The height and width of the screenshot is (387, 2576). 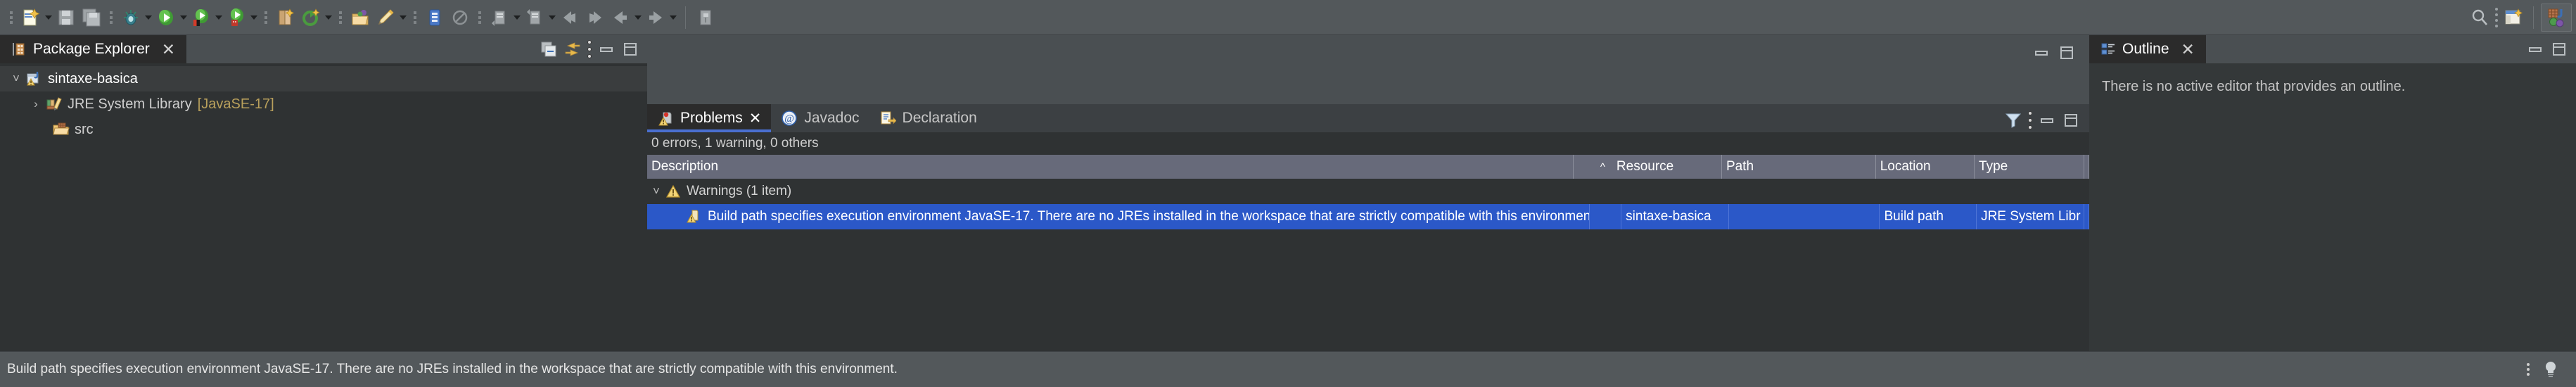 I want to click on tab-package-explorer: Package Explorer ✕, so click(x=93, y=49).